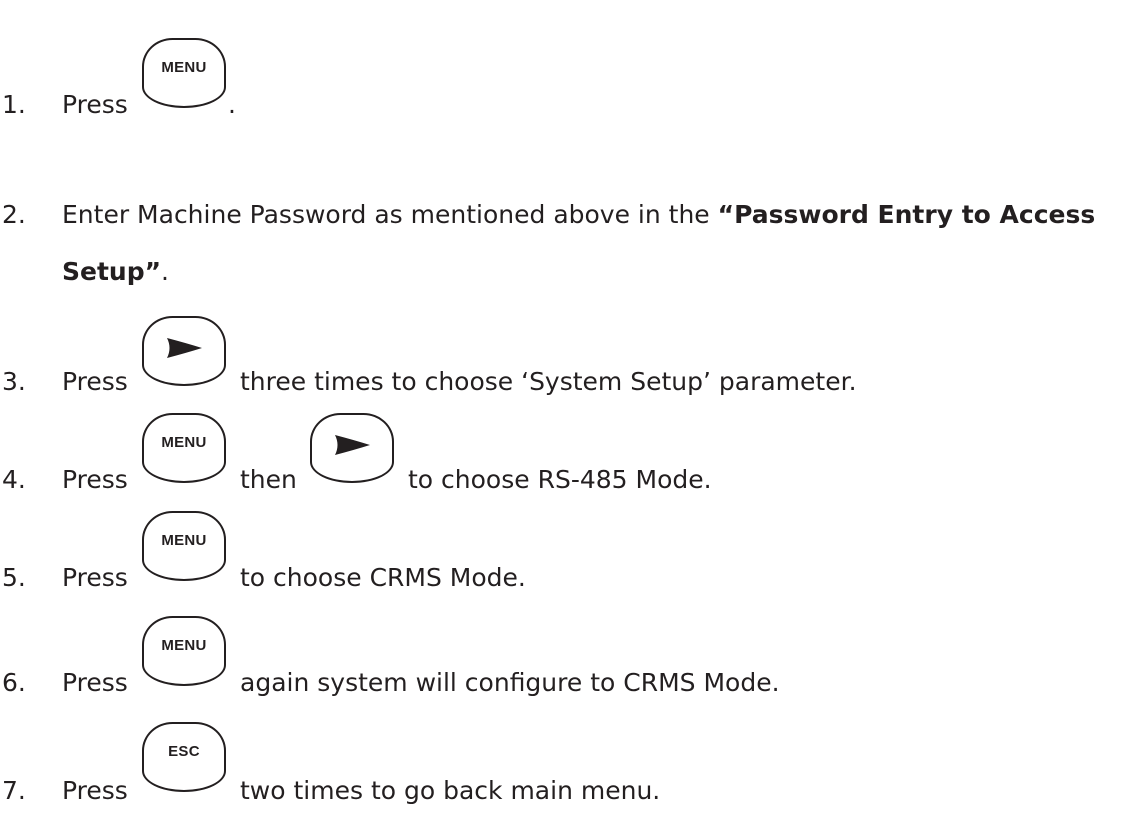 The width and height of the screenshot is (1131, 836). What do you see at coordinates (14, 790) in the screenshot?
I see `step-number: 7.` at bounding box center [14, 790].